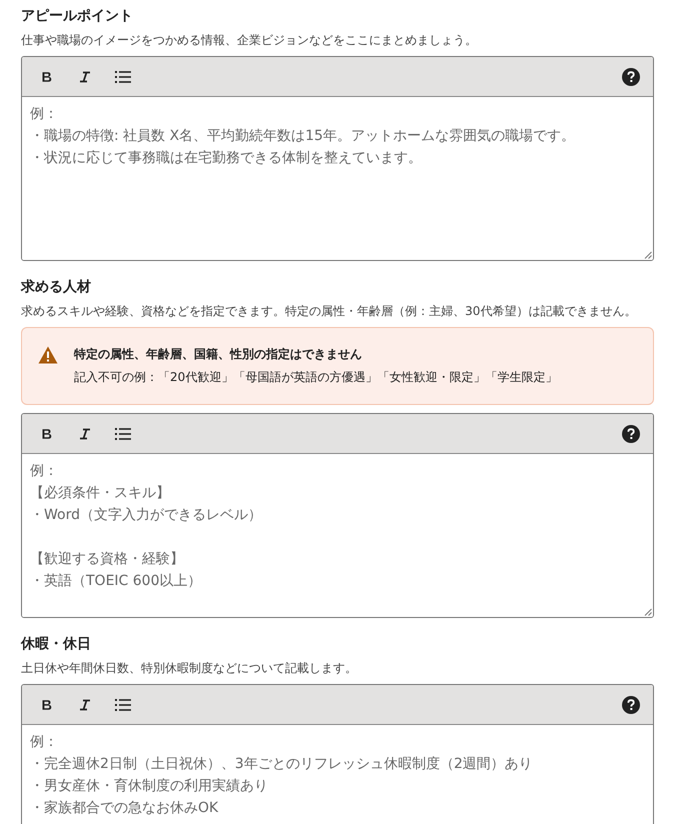  What do you see at coordinates (125, 808) in the screenshot?
I see `placeholder-text: ・家族都合での急なお休みOK` at bounding box center [125, 808].